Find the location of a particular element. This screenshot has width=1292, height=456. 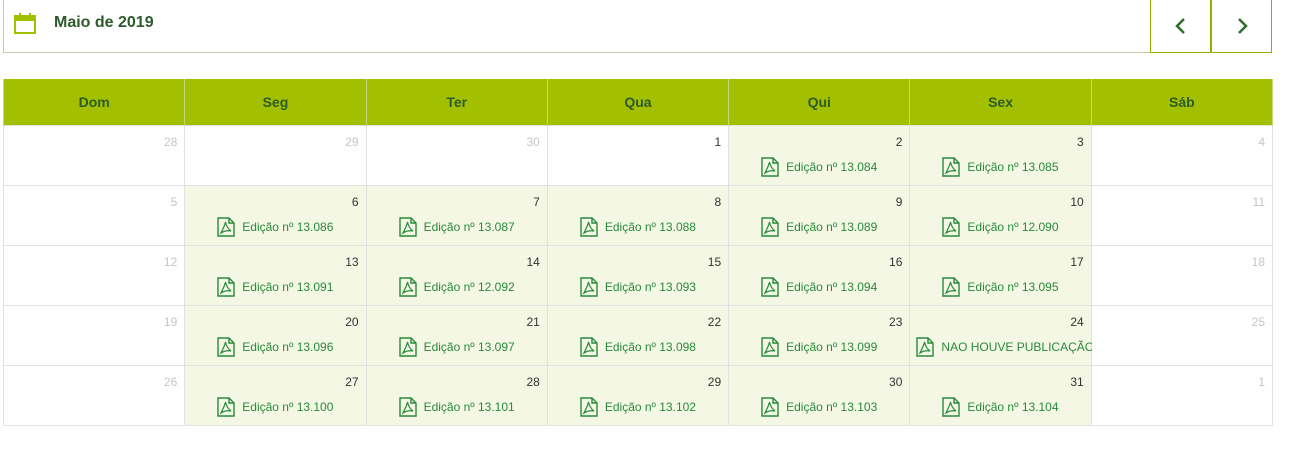

day-number: 22 is located at coordinates (714, 322).